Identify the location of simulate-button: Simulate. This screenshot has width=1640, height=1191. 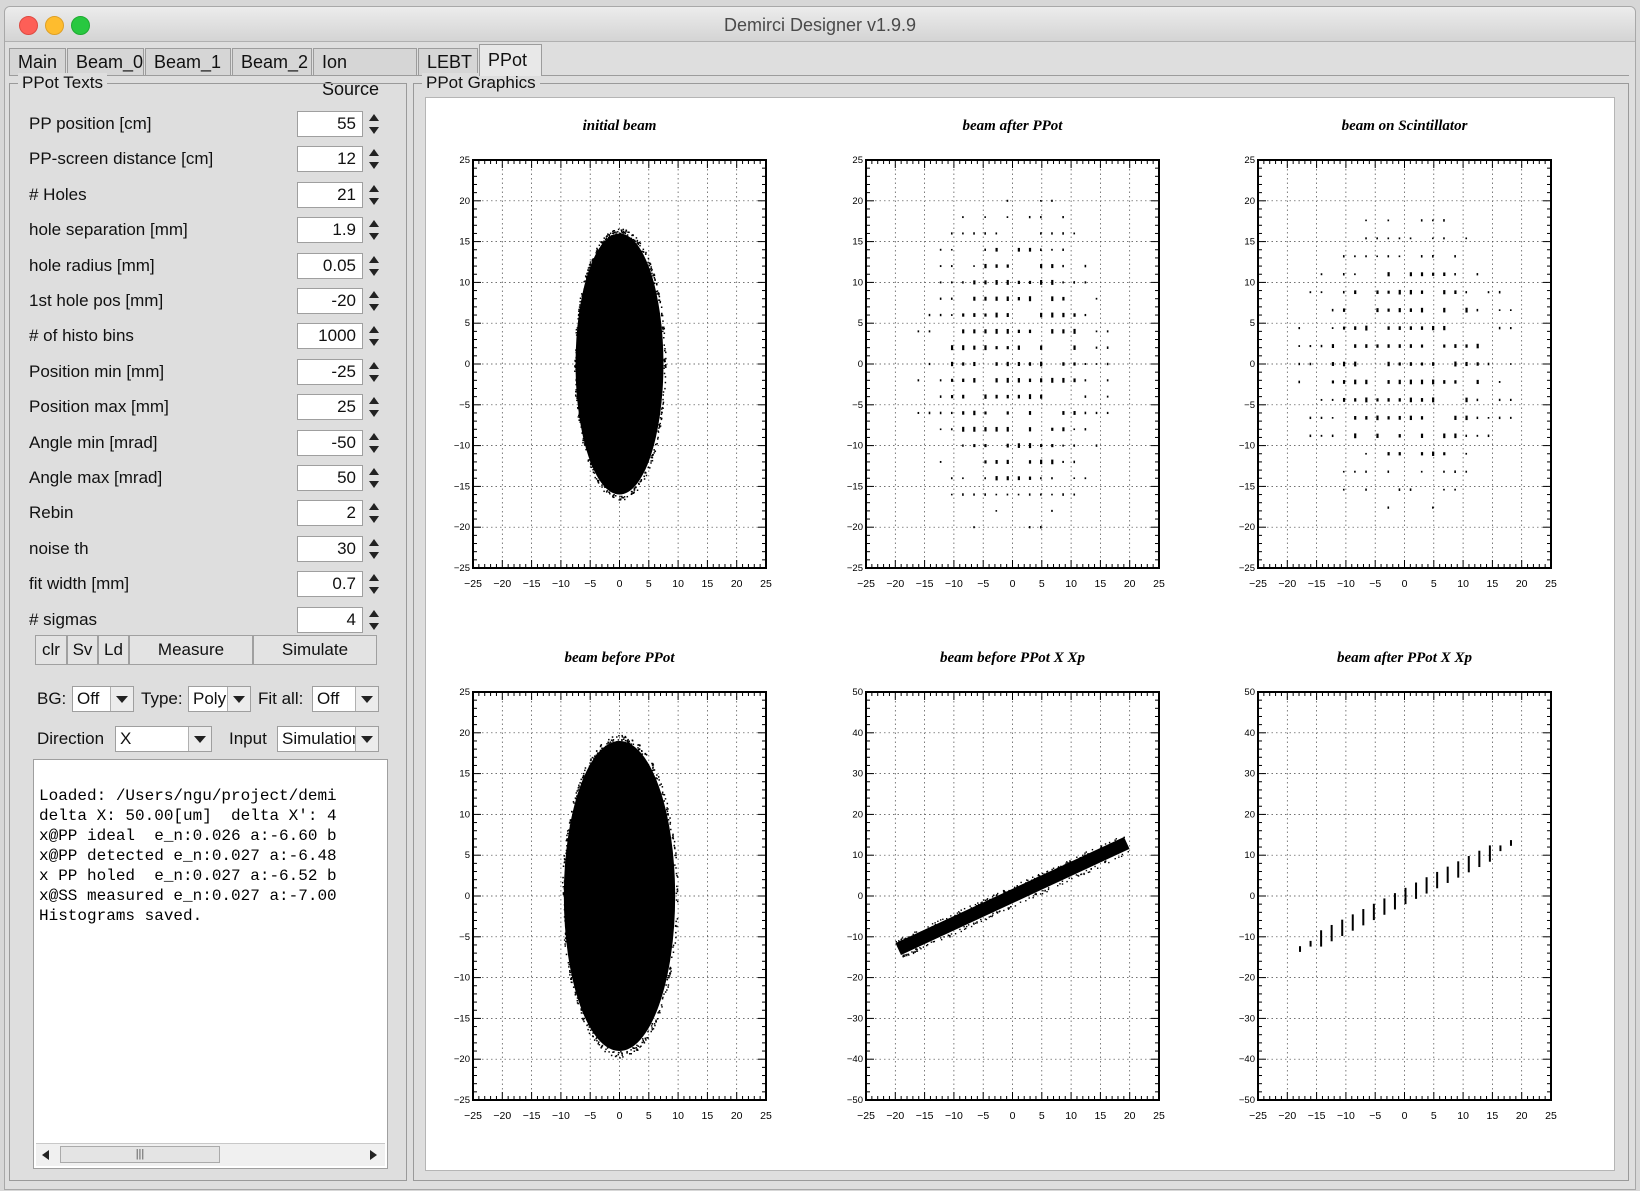
(315, 650).